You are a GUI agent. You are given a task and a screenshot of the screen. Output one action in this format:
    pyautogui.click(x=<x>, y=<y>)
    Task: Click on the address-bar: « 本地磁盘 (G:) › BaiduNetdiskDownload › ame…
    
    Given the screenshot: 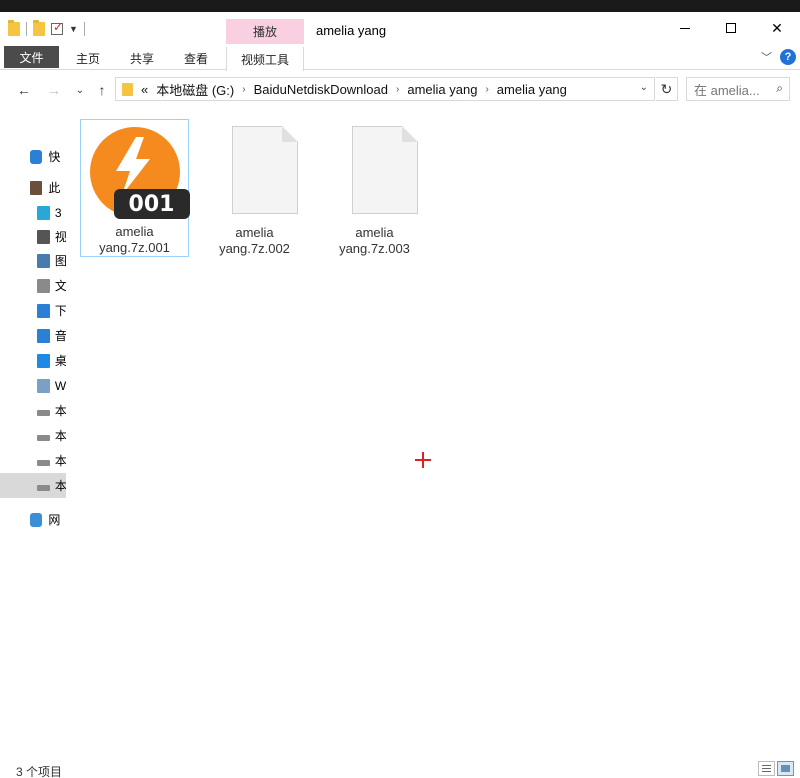 What is the action you would take?
    pyautogui.click(x=385, y=89)
    